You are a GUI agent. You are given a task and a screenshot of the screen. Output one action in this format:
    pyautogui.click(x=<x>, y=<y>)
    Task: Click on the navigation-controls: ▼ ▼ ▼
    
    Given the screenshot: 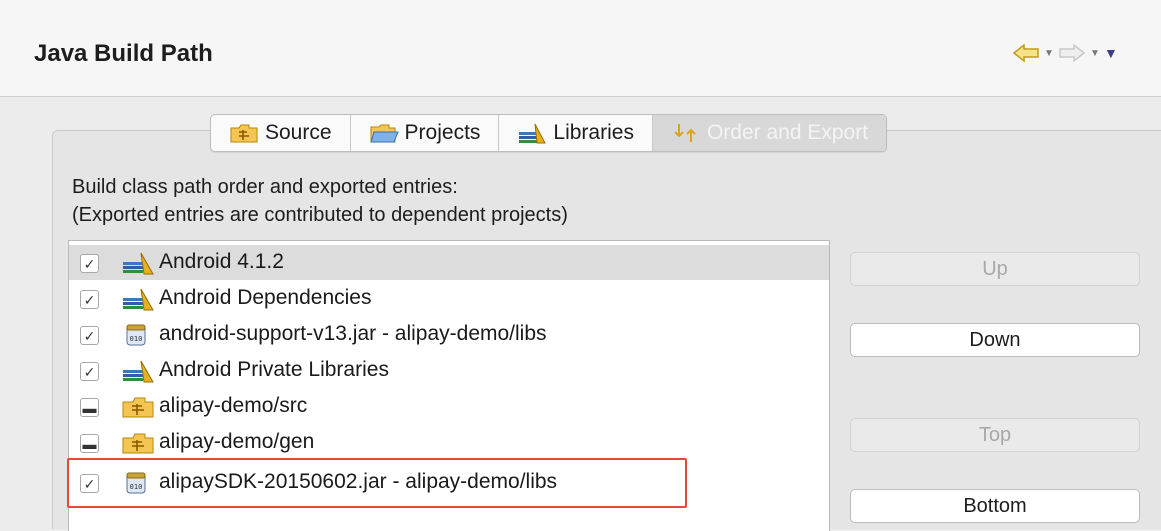 What is the action you would take?
    pyautogui.click(x=1065, y=53)
    